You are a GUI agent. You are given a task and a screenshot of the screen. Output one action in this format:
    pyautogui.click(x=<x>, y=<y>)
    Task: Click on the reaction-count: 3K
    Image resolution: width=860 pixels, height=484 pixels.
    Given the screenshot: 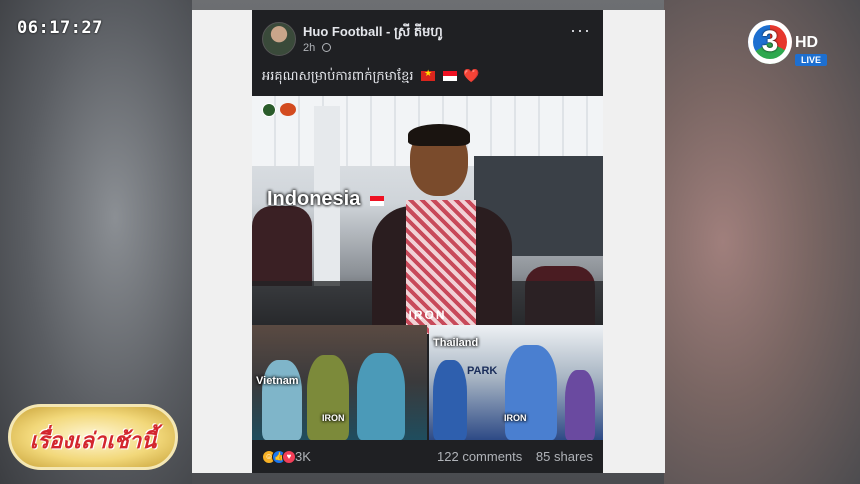 What is the action you would take?
    pyautogui.click(x=303, y=456)
    